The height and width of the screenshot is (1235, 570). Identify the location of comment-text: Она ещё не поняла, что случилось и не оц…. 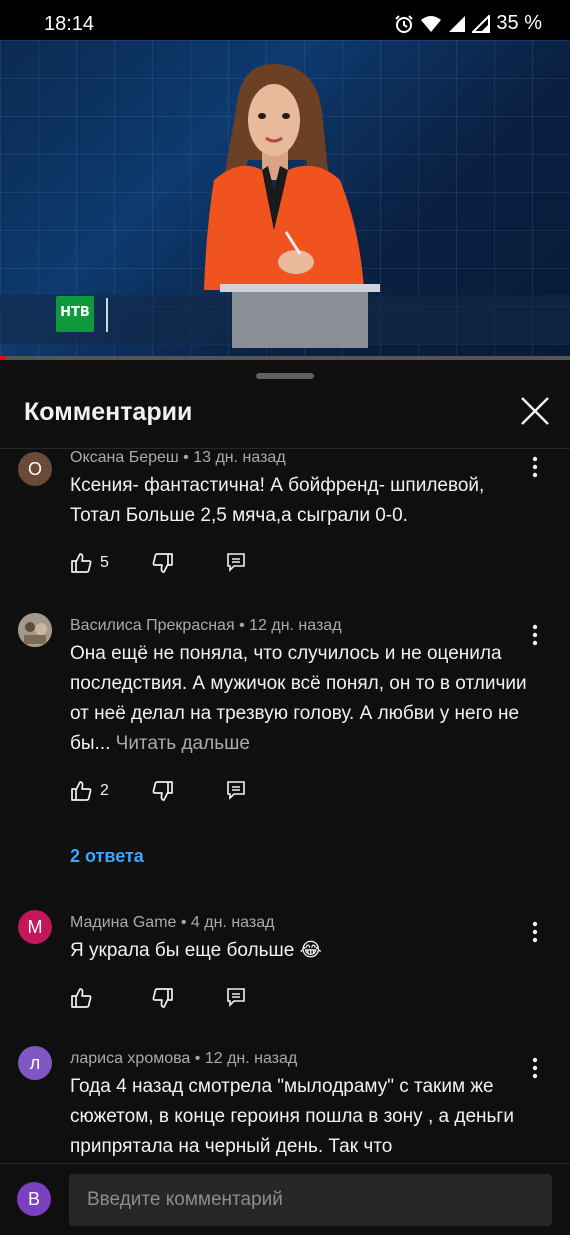
(298, 698).